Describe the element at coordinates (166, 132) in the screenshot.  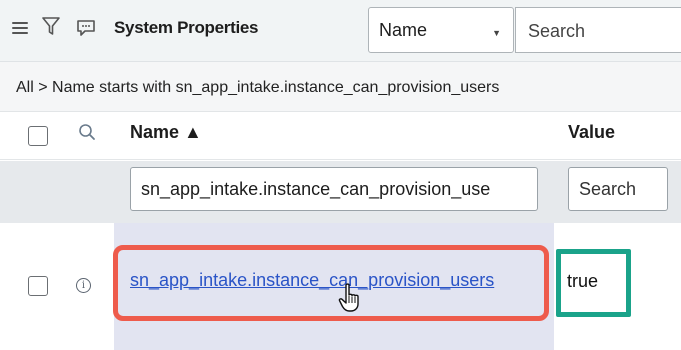
I see `column-header-name: Name ▲` at that location.